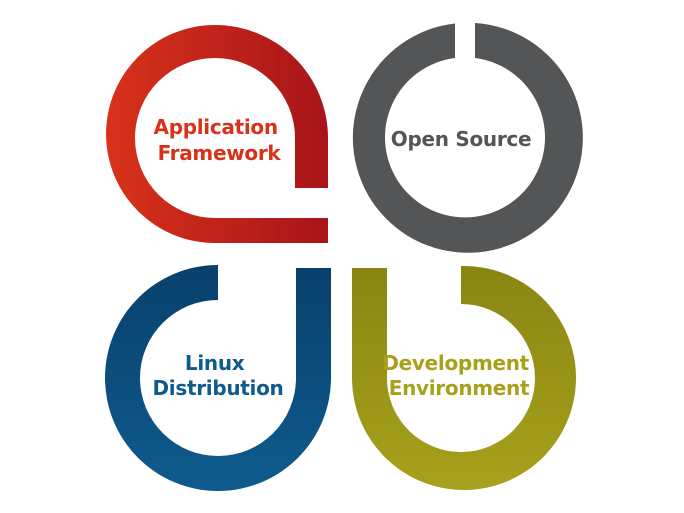  What do you see at coordinates (459, 388) in the screenshot?
I see `label-development-environment-line-2: Environment` at bounding box center [459, 388].